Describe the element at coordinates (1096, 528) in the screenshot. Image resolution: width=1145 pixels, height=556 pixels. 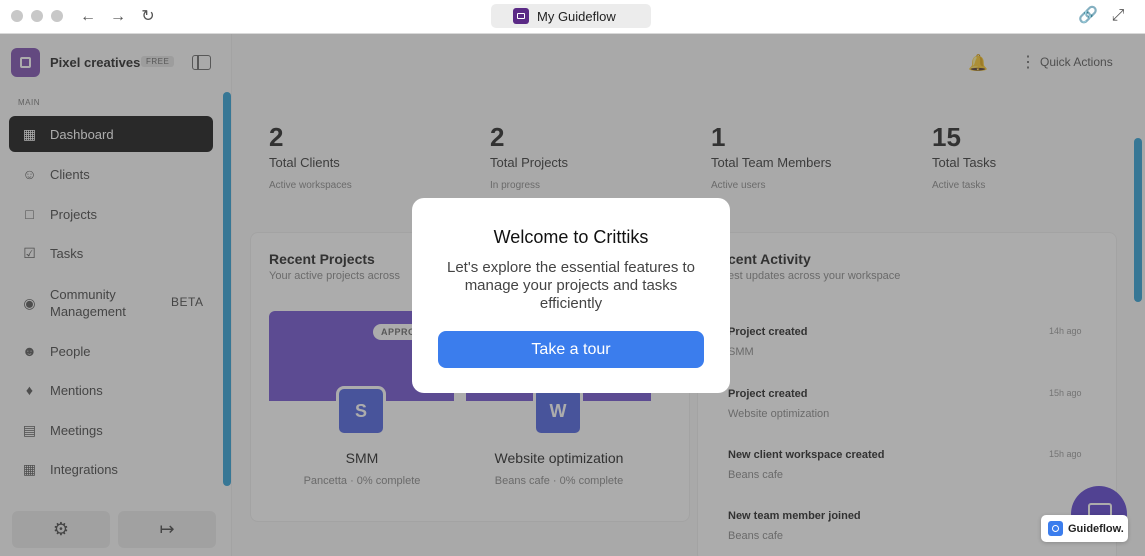
I see `guideflow-badge-label: Guideflow.` at that location.